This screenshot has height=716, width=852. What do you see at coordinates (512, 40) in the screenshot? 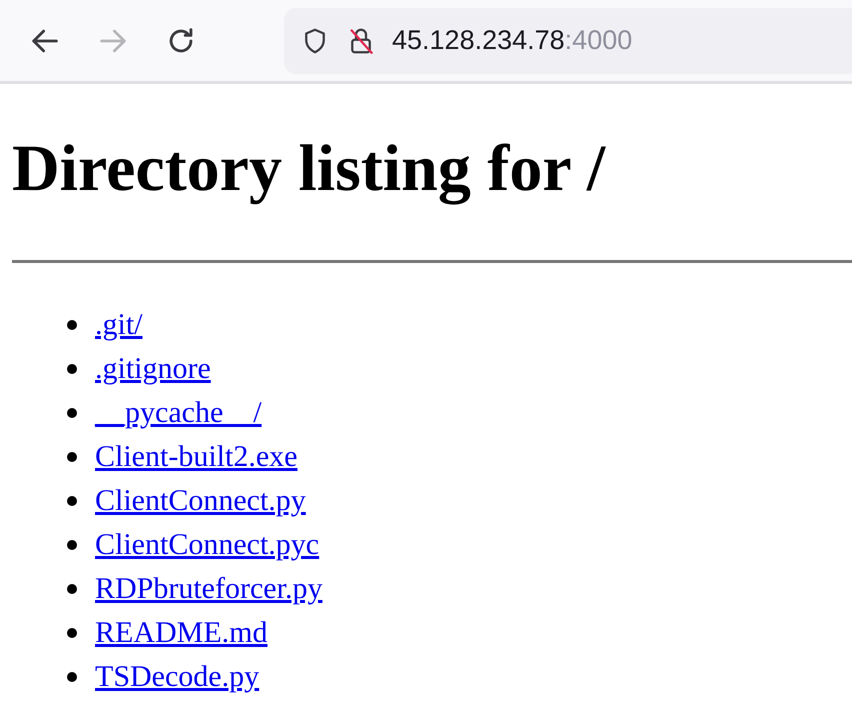
I see `url-text: 45.128.234.78:4000` at bounding box center [512, 40].